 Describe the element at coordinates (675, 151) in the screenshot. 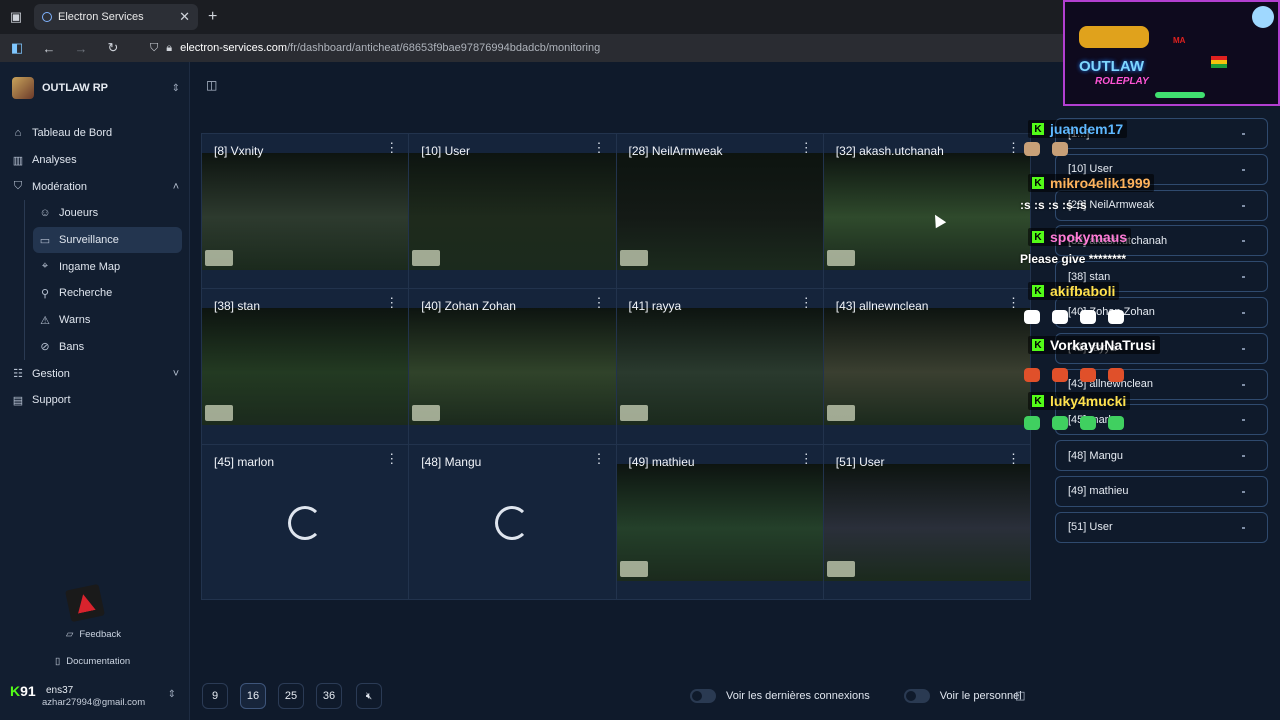

I see `player-feed-label: [28] NeilArmweak` at that location.